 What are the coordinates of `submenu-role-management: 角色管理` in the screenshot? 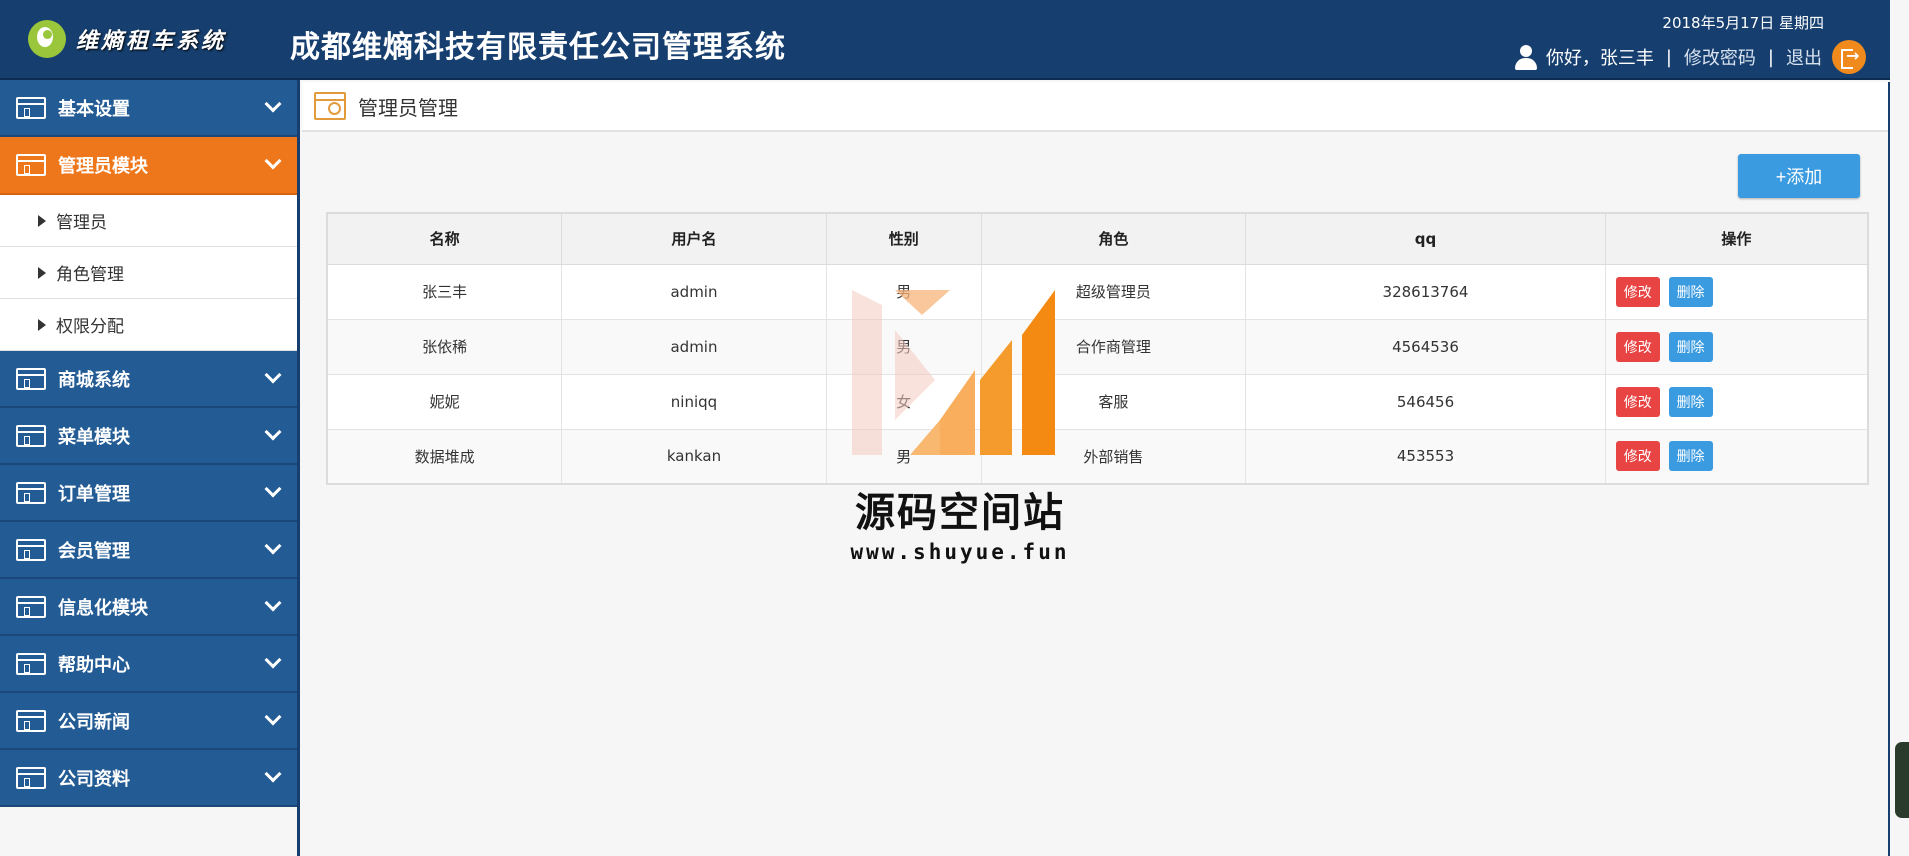 It's located at (148, 273).